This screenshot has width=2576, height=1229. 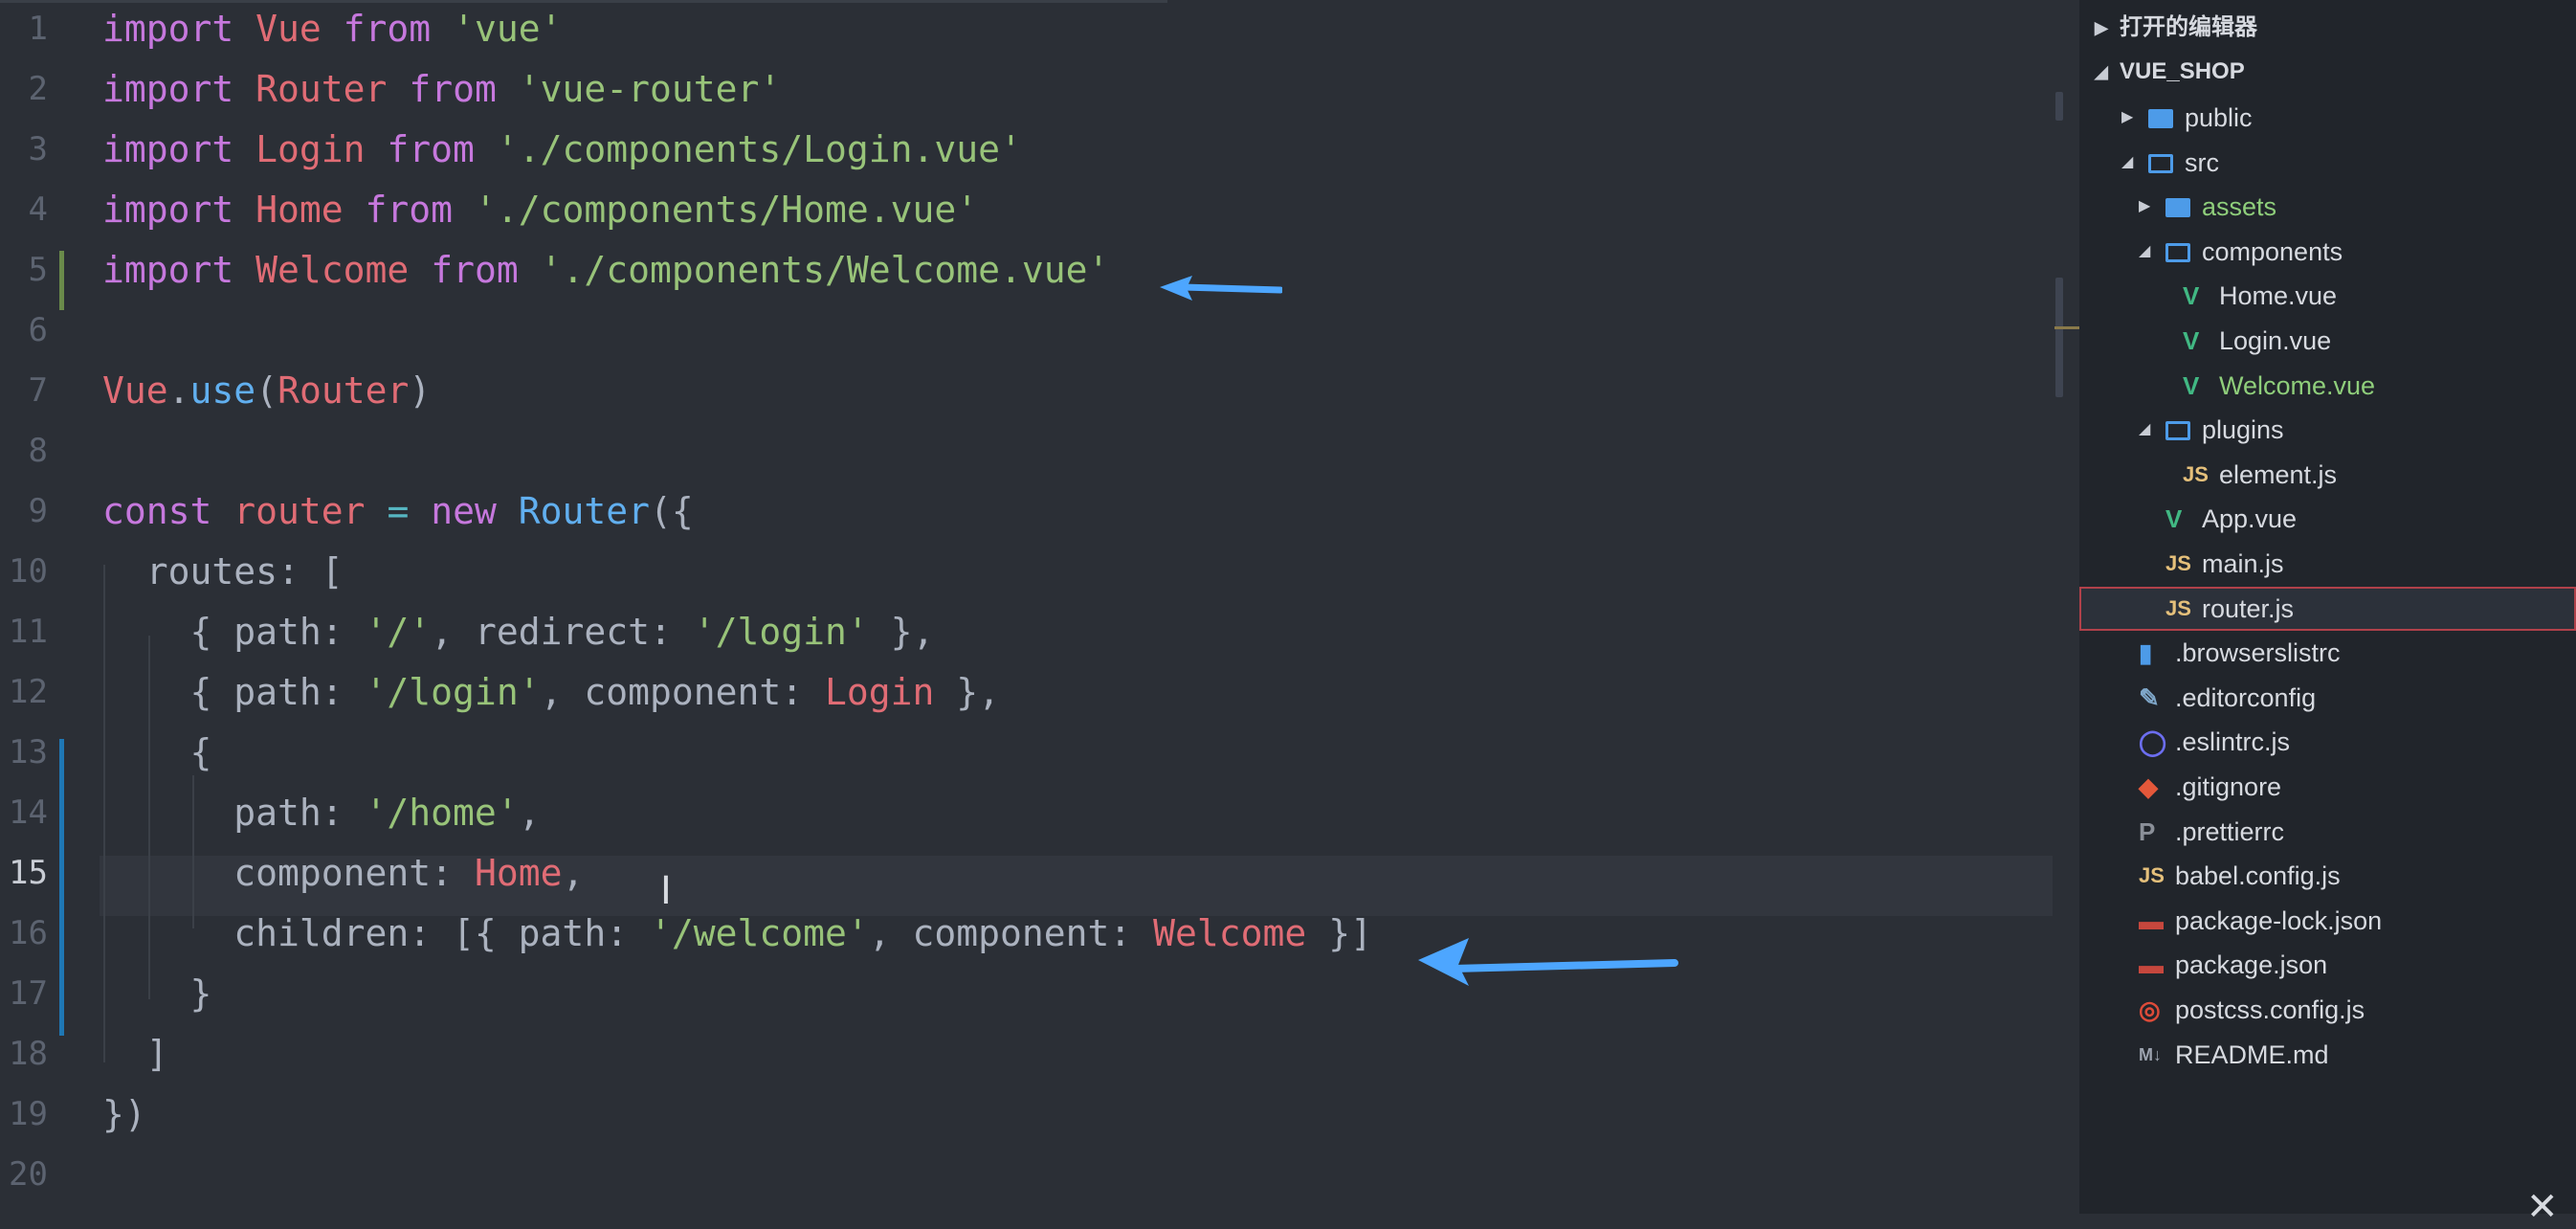 What do you see at coordinates (38, 511) in the screenshot?
I see `line-number: 9` at bounding box center [38, 511].